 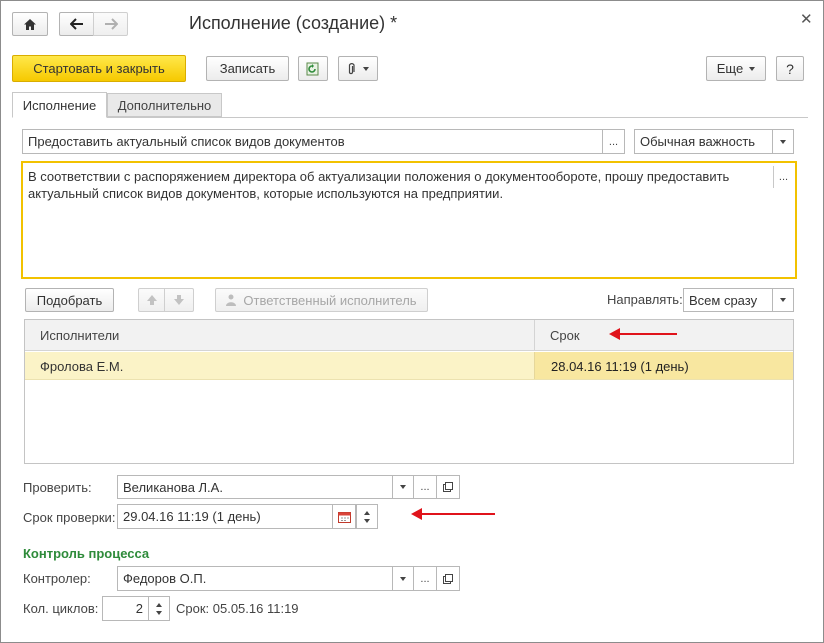 What do you see at coordinates (366, 516) in the screenshot?
I see `deadline-spinner` at bounding box center [366, 516].